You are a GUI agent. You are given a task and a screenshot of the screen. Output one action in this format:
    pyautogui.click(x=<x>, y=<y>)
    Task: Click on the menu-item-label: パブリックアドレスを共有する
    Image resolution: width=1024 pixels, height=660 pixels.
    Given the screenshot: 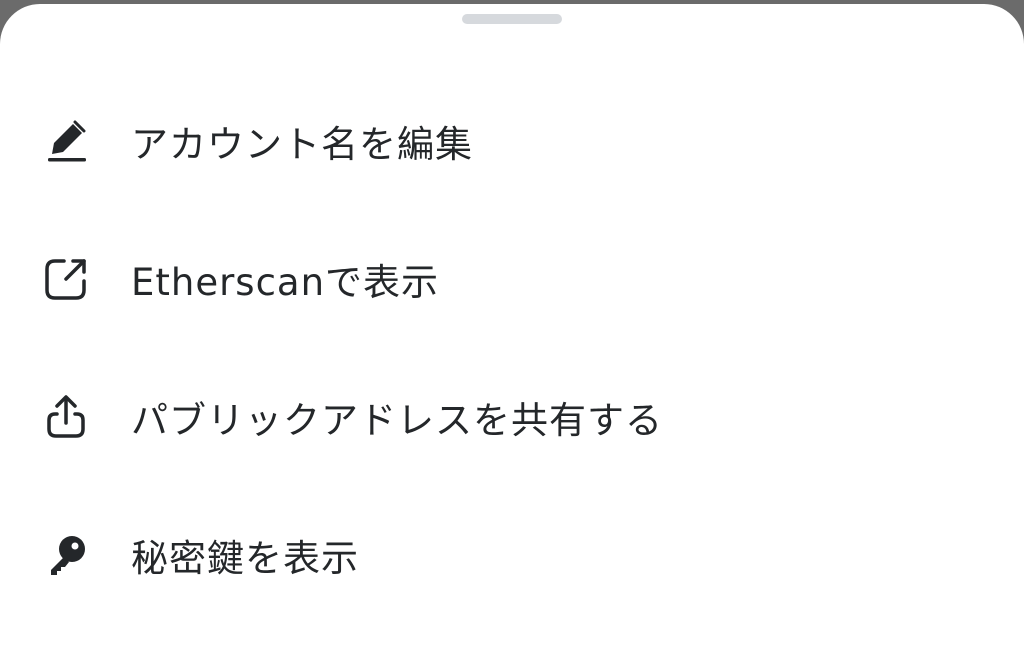 What is the action you would take?
    pyautogui.click(x=397, y=420)
    